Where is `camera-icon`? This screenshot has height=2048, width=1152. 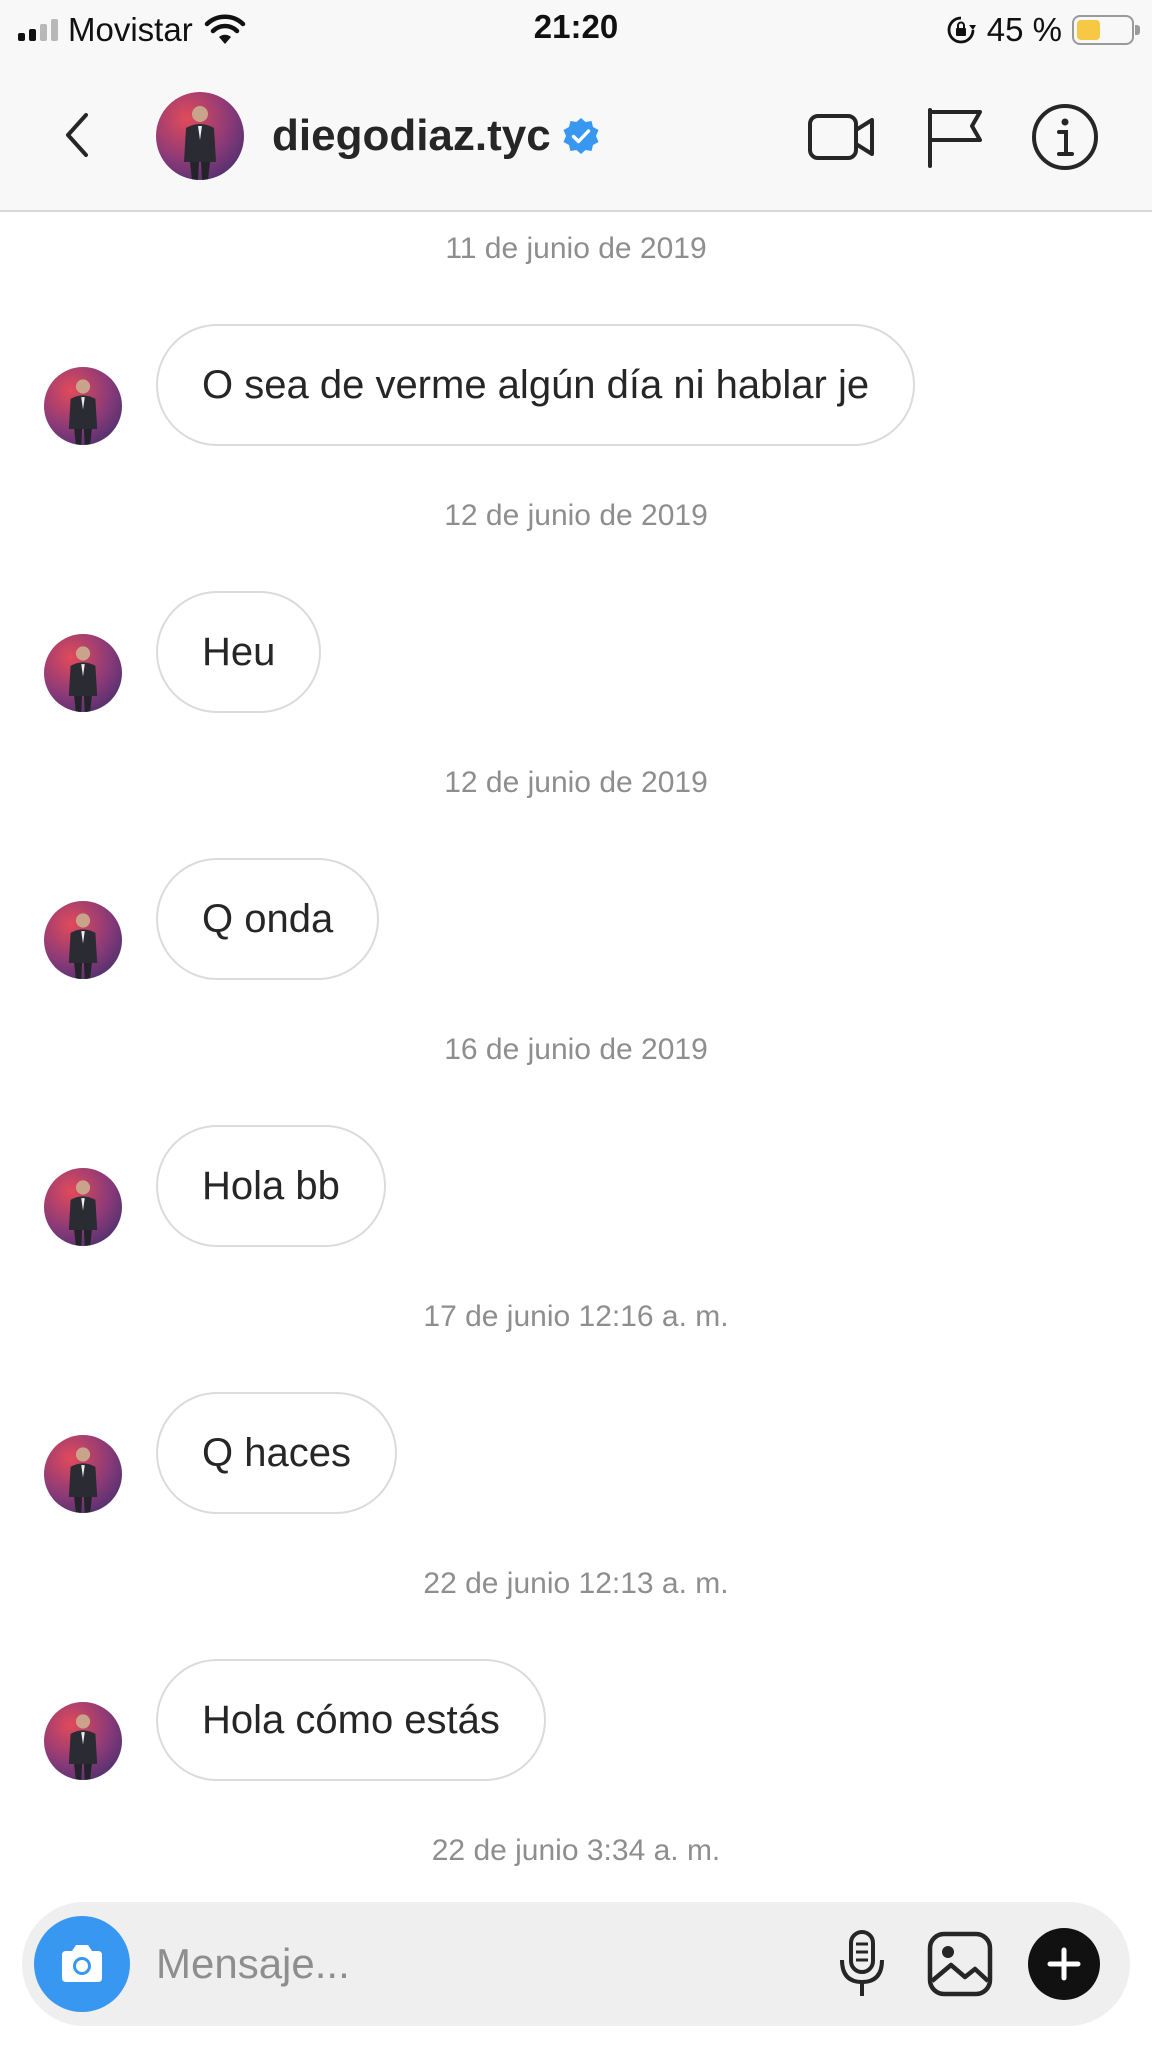
camera-icon is located at coordinates (82, 1963).